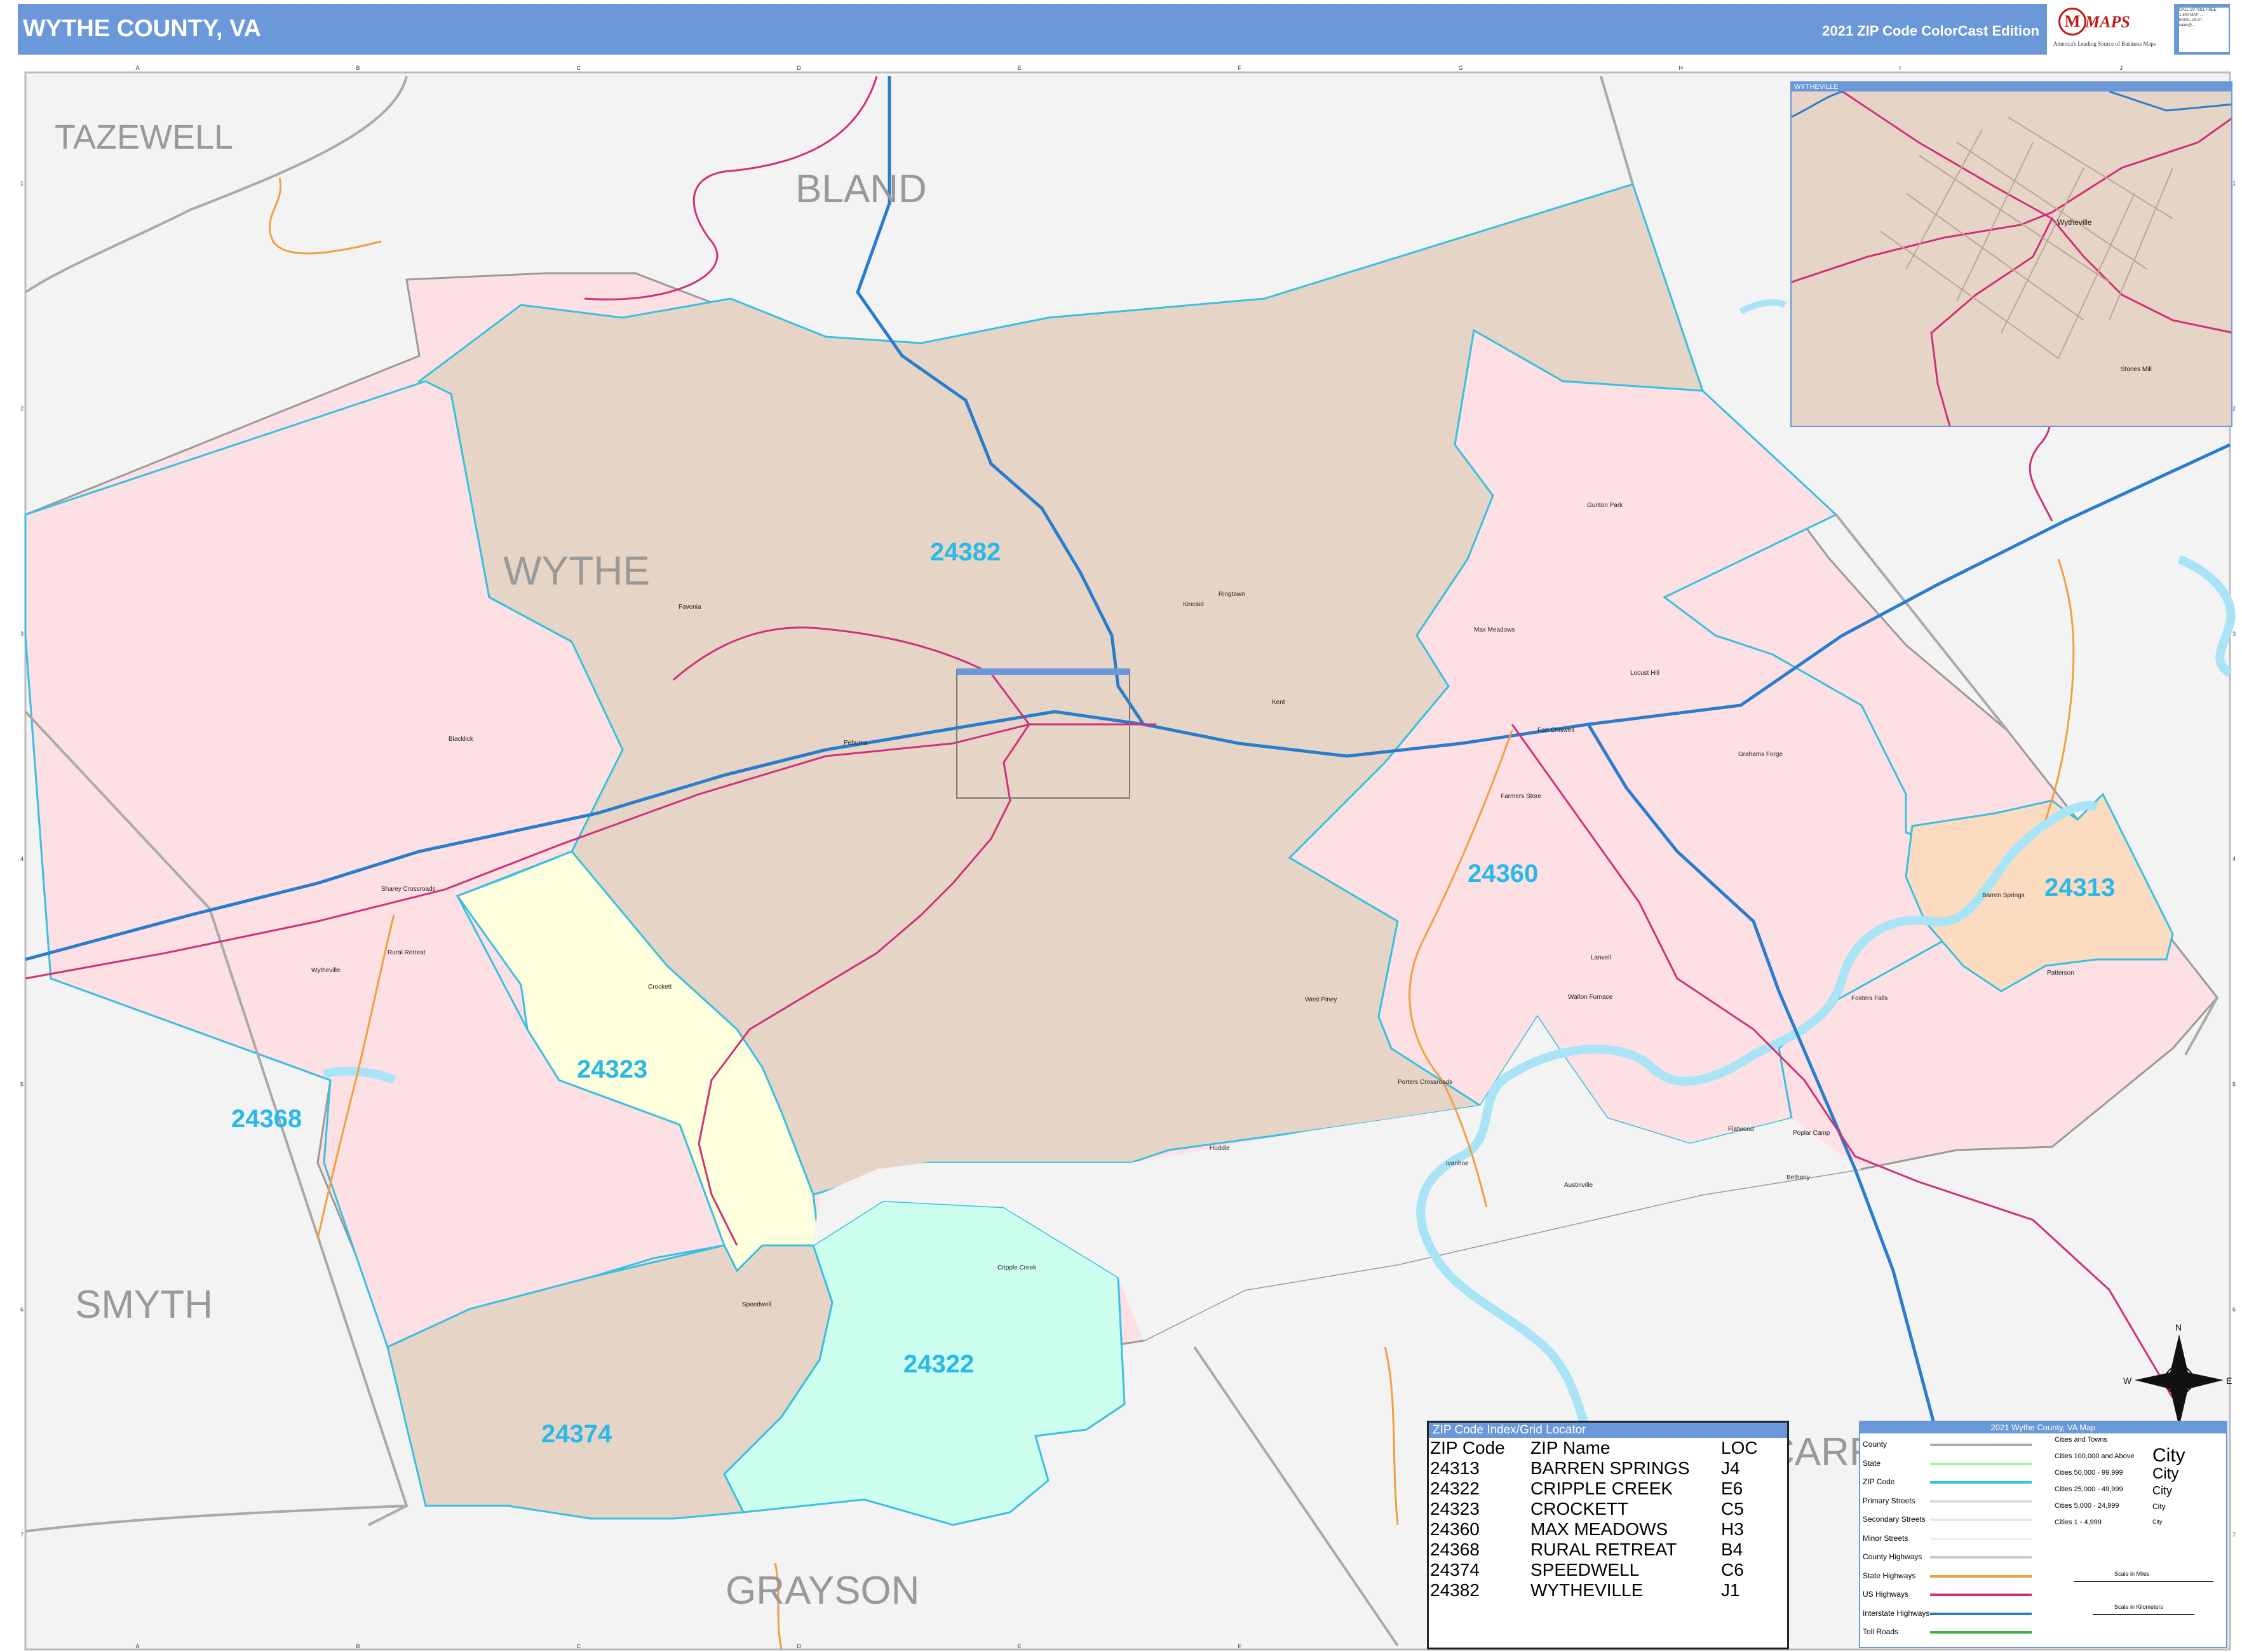 Image resolution: width=2242 pixels, height=1652 pixels. Describe the element at coordinates (1555, 731) in the screenshot. I see `place-label: Fort Chiswell` at that location.